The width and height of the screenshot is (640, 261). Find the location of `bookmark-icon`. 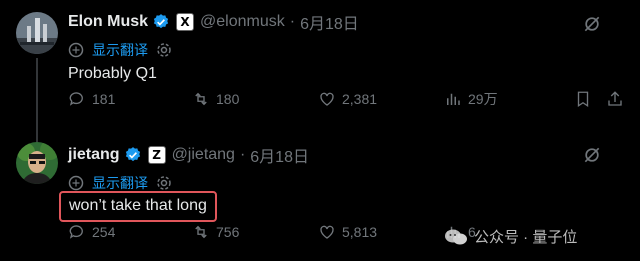

bookmark-icon is located at coordinates (583, 99).